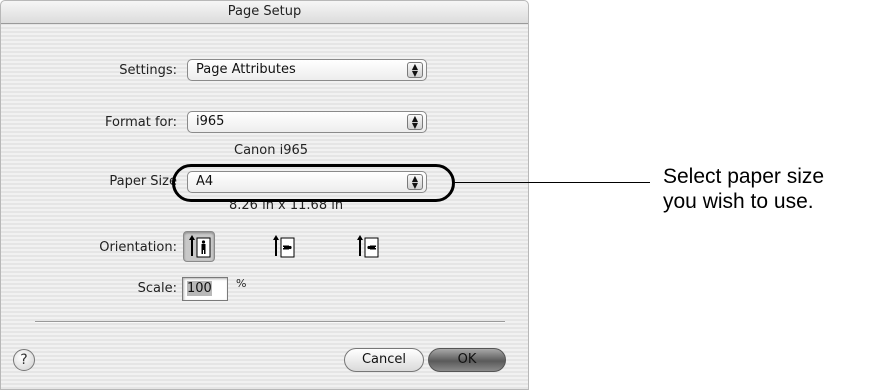  I want to click on callout-line-2: you wish to use., so click(738, 201).